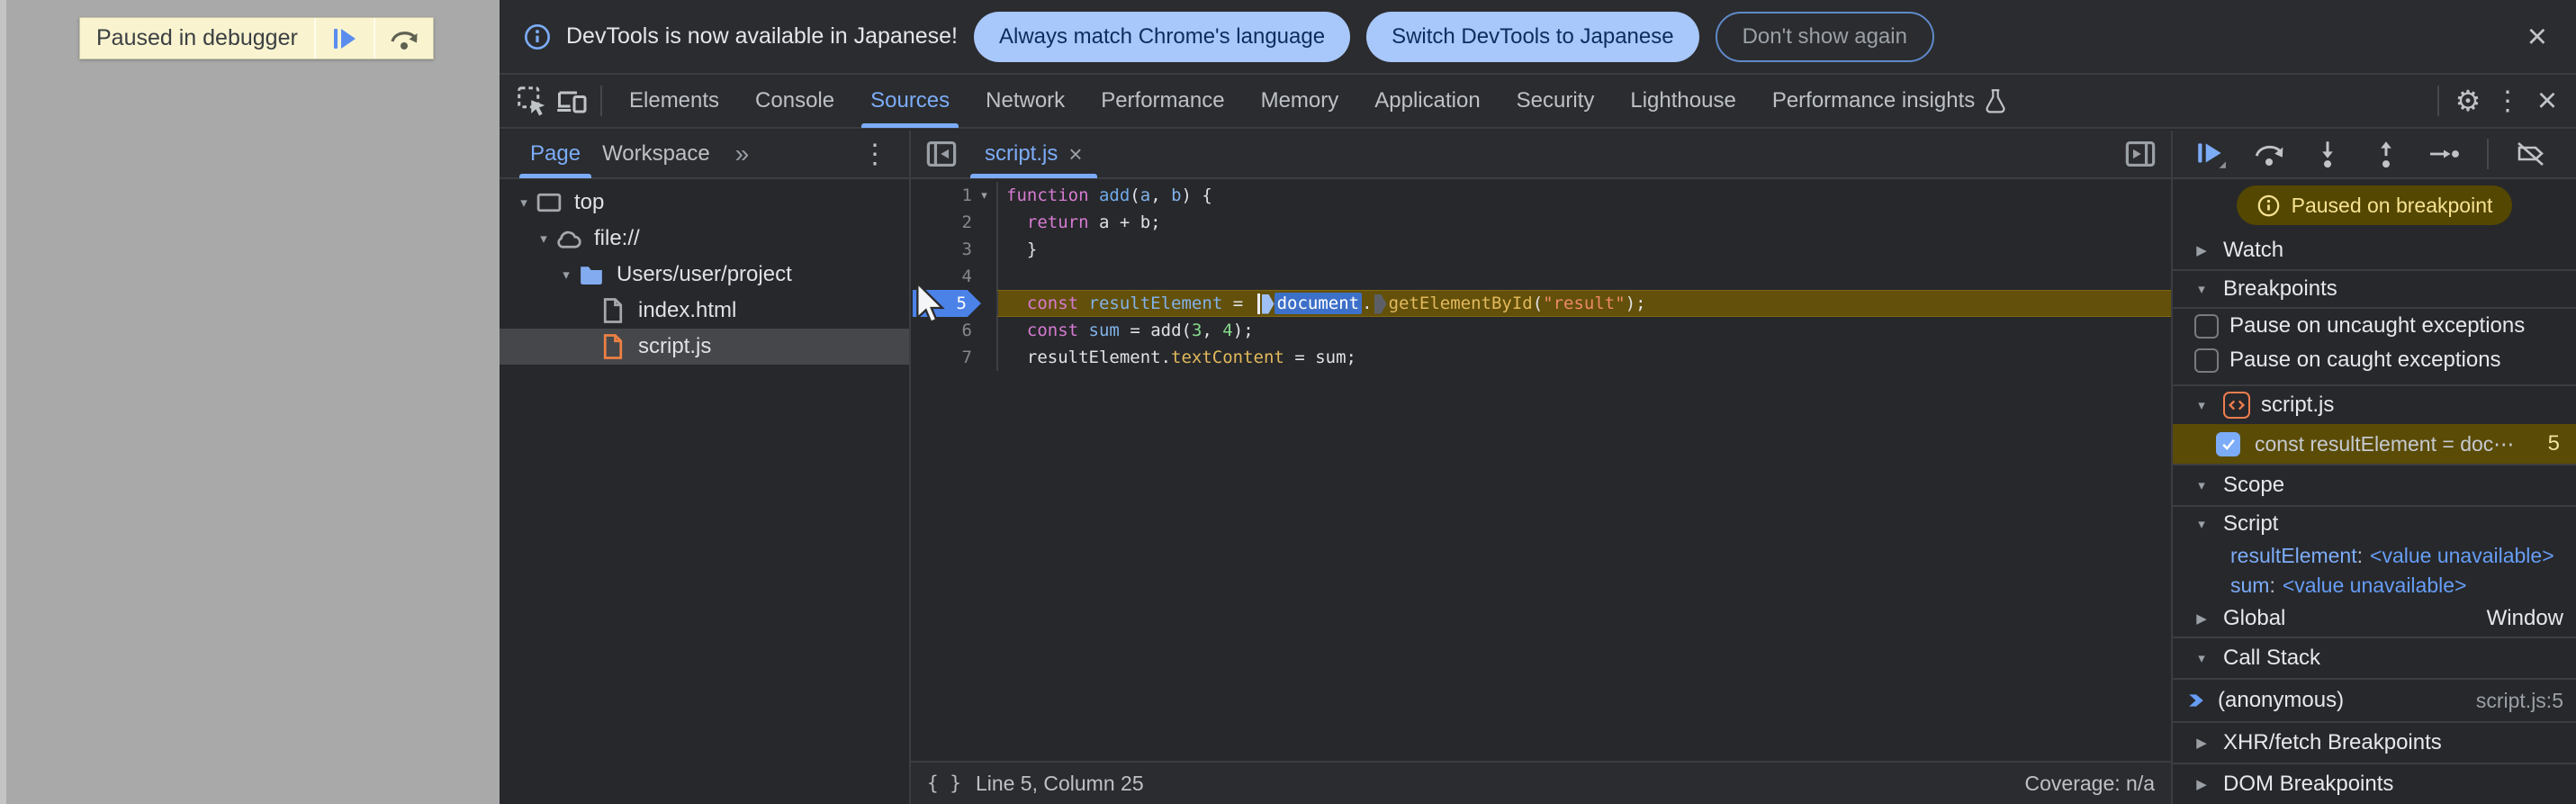 Image resolution: width=2576 pixels, height=804 pixels. Describe the element at coordinates (1075, 154) in the screenshot. I see `tab-close-icon: ×` at that location.